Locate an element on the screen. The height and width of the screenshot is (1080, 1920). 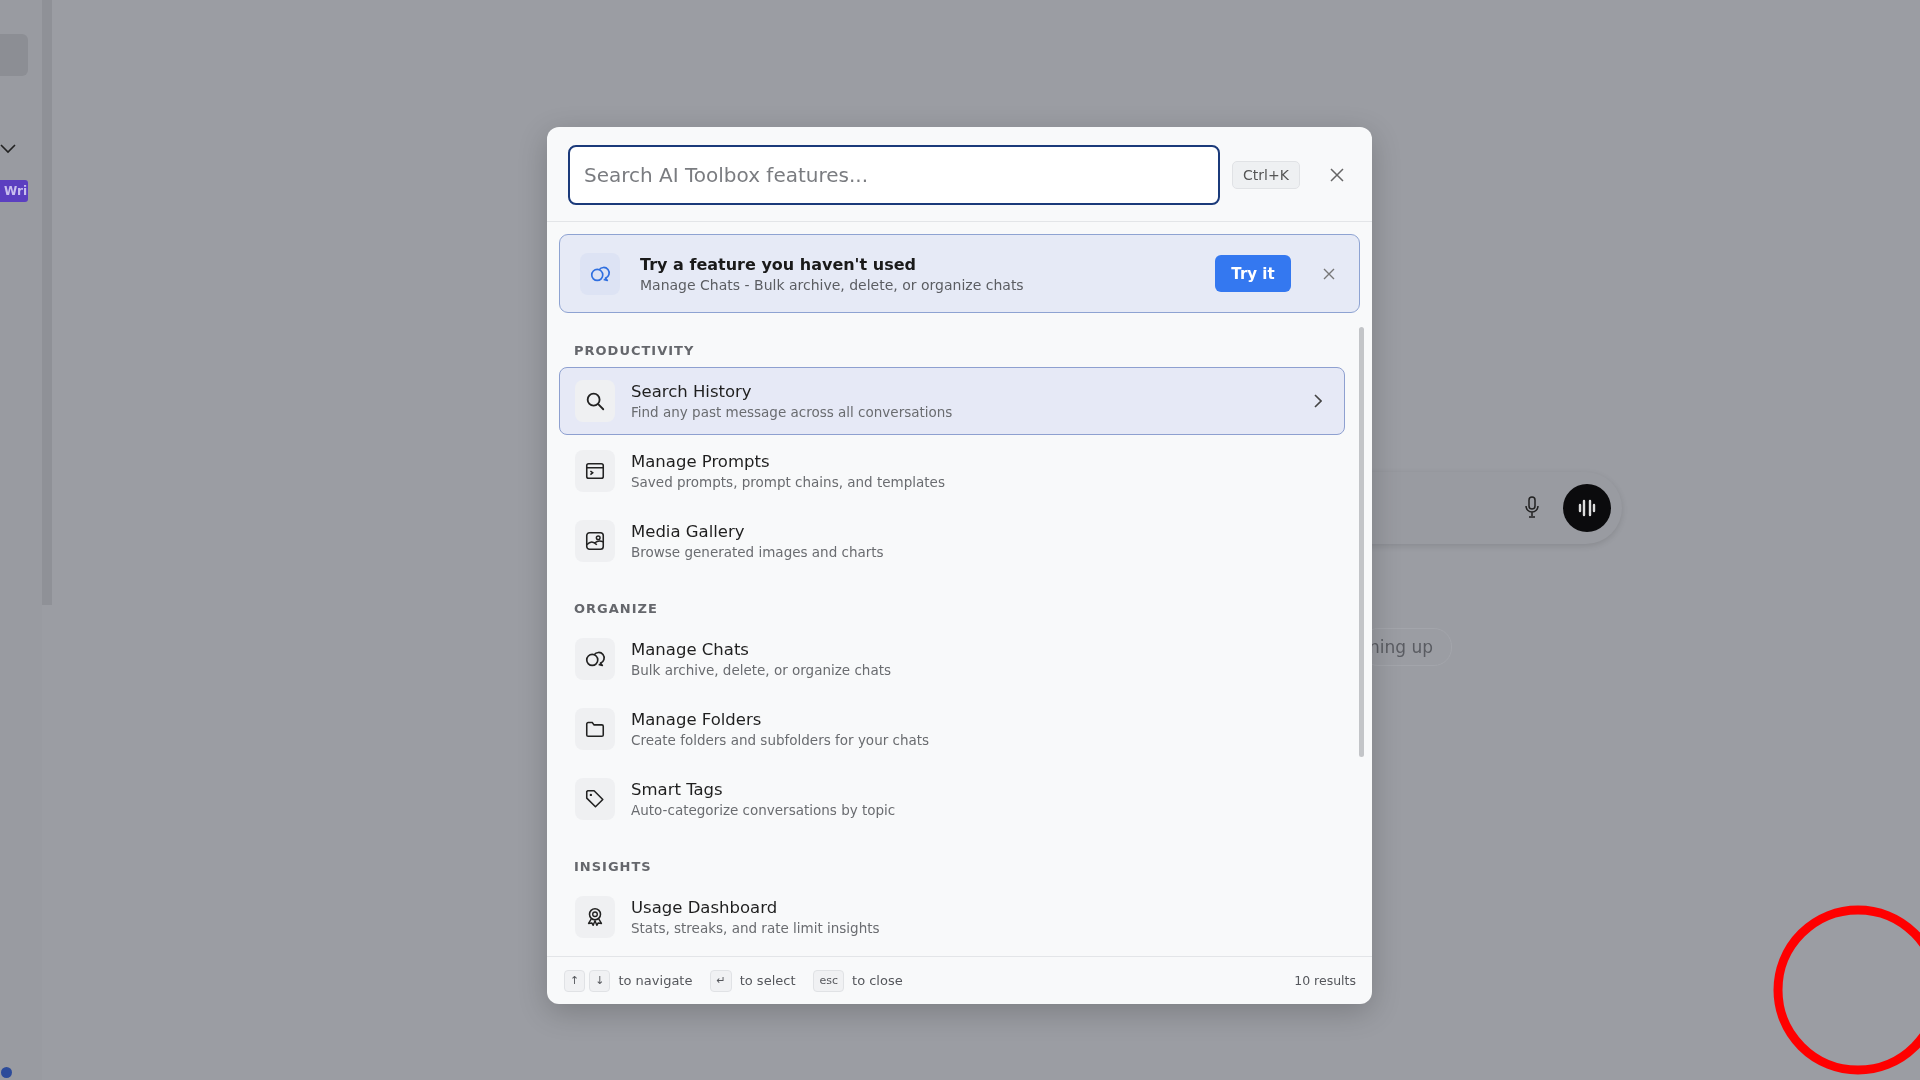
result-count: 10 results is located at coordinates (1325, 980).